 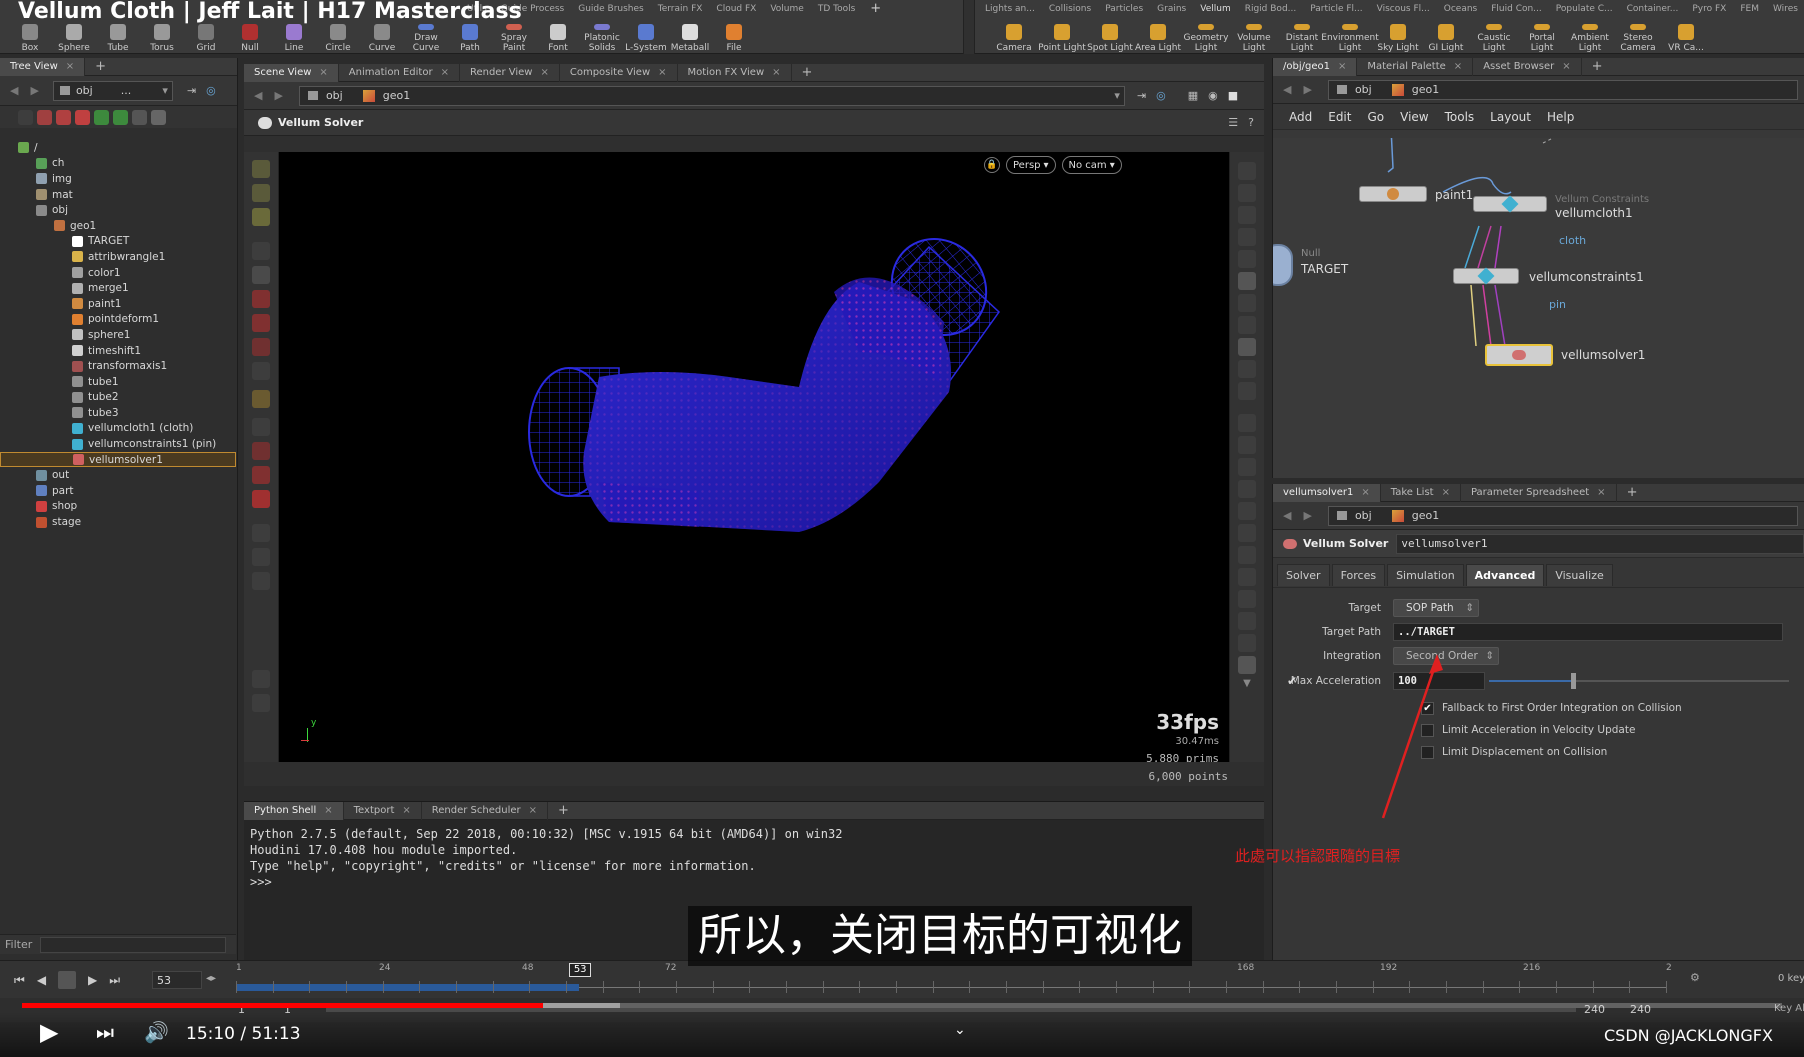 What do you see at coordinates (1562, 515) in the screenshot?
I see `param-path-field: obj geo1` at bounding box center [1562, 515].